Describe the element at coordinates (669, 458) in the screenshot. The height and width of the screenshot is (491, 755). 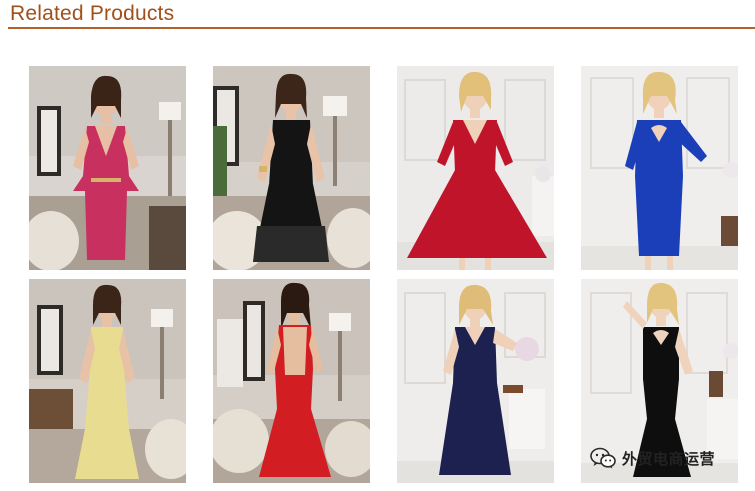
I see `watermark-text: 外贸电商运营` at that location.